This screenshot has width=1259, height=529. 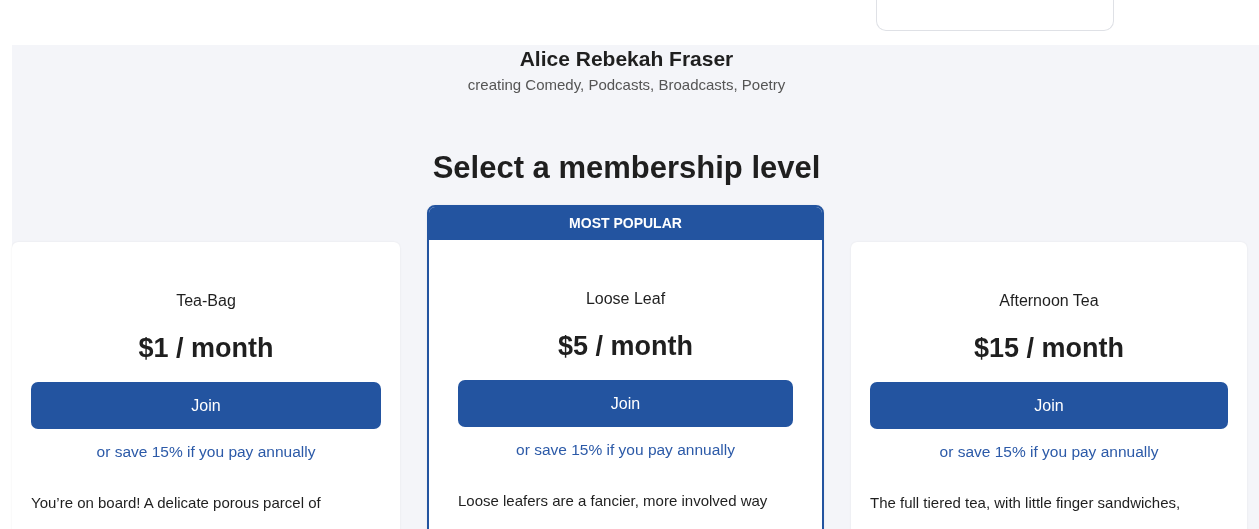 What do you see at coordinates (625, 346) in the screenshot?
I see `tier-price: $5 / month` at bounding box center [625, 346].